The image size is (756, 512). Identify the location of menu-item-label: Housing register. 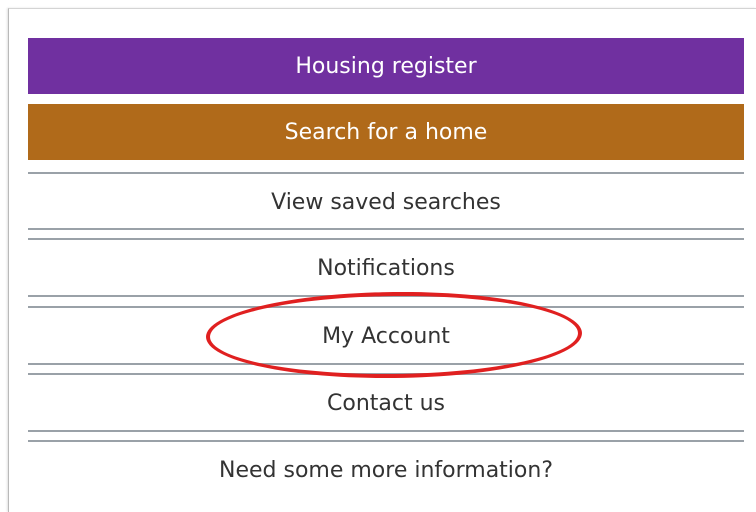
(386, 66).